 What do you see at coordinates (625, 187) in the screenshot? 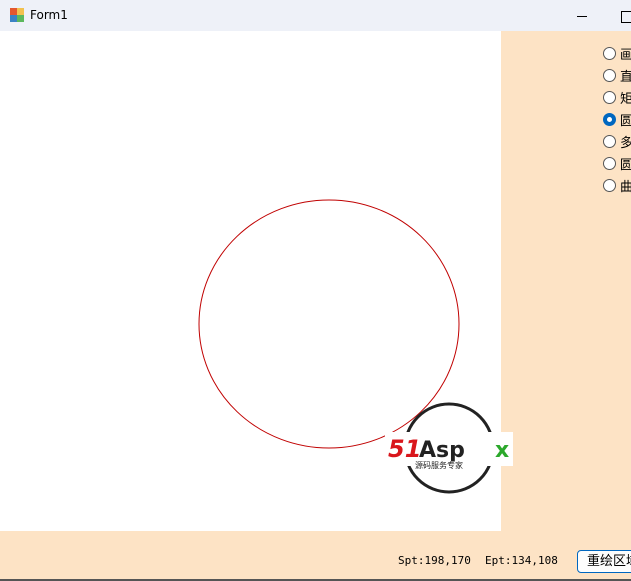
I see `radio-label: 曲` at bounding box center [625, 187].